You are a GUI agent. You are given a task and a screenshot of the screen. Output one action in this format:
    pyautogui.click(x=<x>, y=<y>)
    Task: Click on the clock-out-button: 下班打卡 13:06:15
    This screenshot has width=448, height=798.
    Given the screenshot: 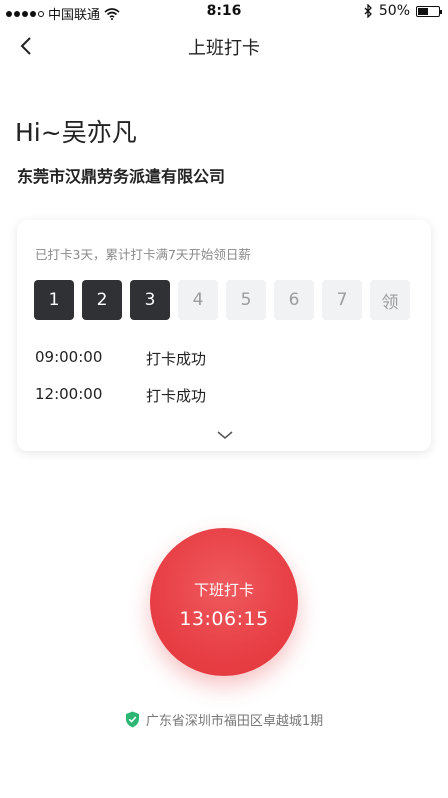 What is the action you would take?
    pyautogui.click(x=224, y=602)
    